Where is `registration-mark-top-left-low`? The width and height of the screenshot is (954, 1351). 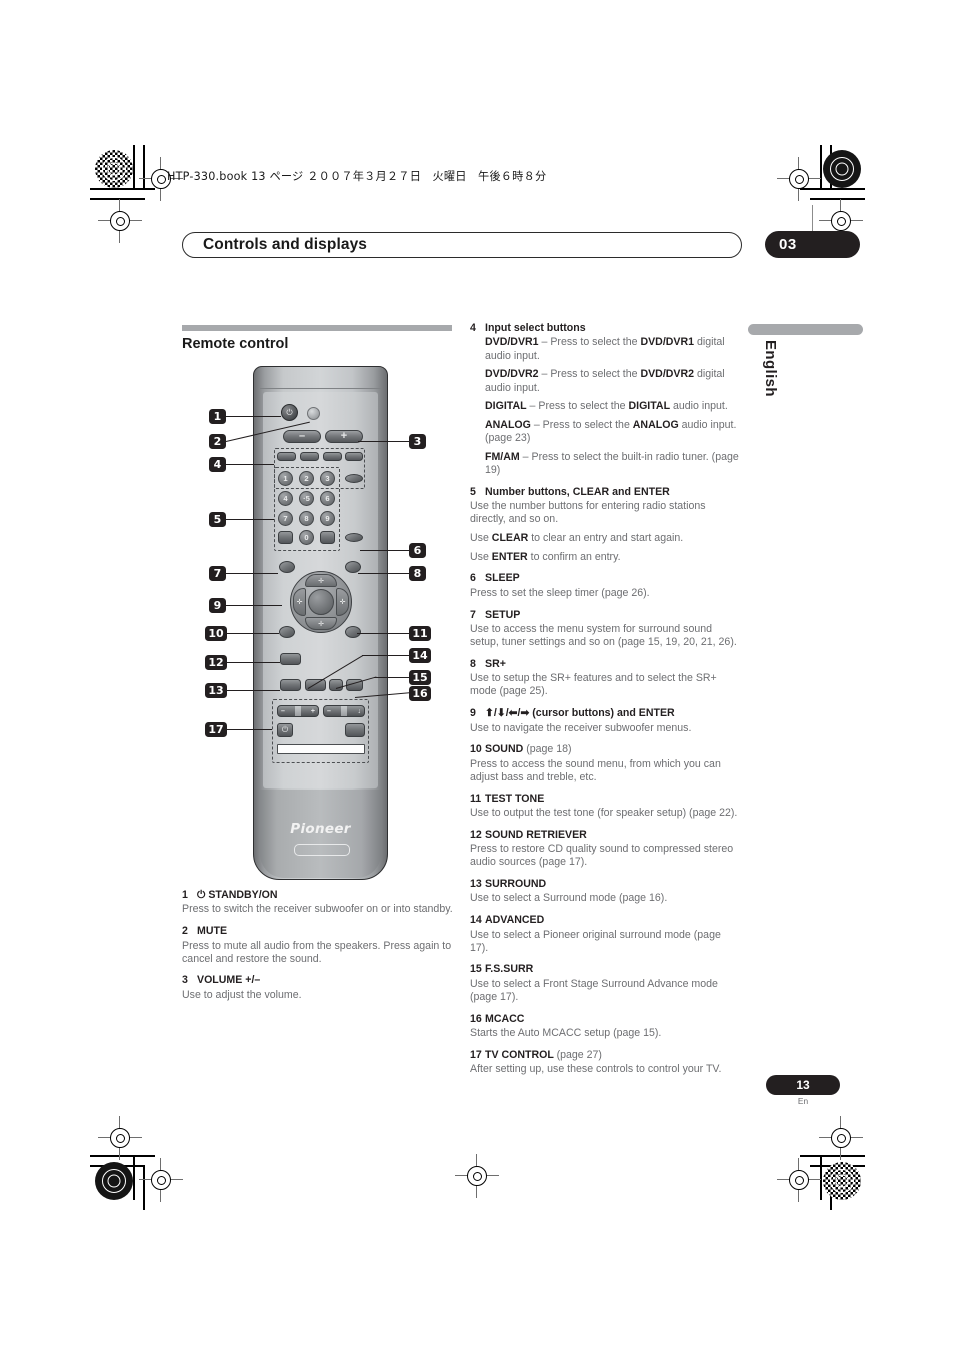
registration-mark-top-left-low is located at coordinates (120, 221).